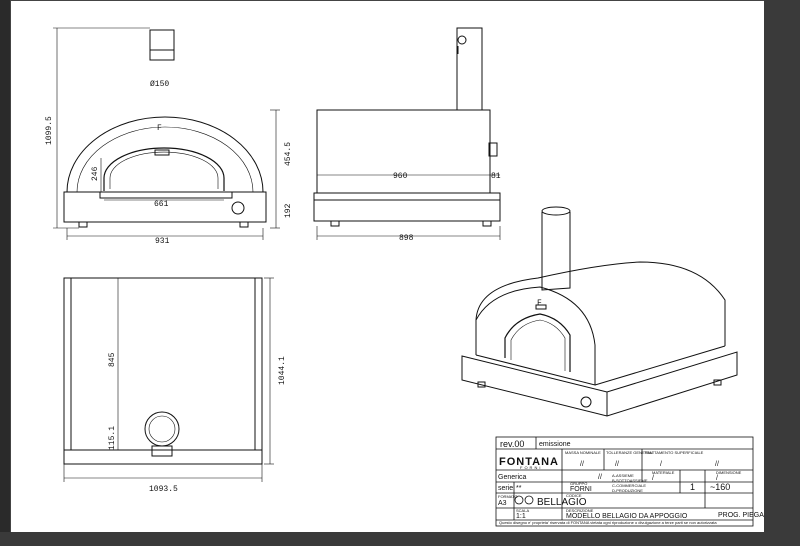 This screenshot has width=800, height=546. I want to click on serie-label: serie, so click(505, 488).